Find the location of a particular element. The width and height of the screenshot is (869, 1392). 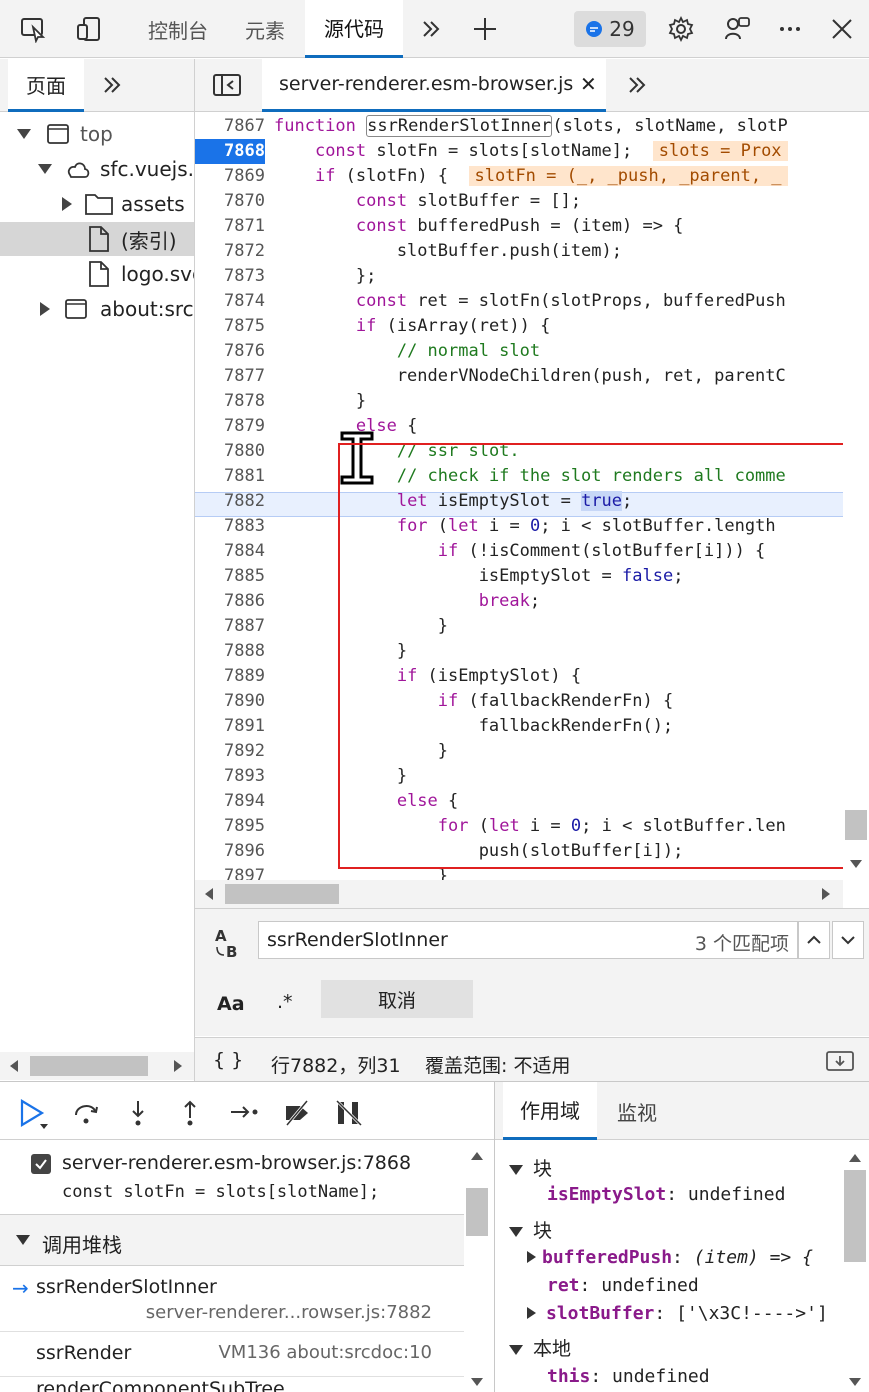

scope-section-local: 本地 is located at coordinates (540, 1347).